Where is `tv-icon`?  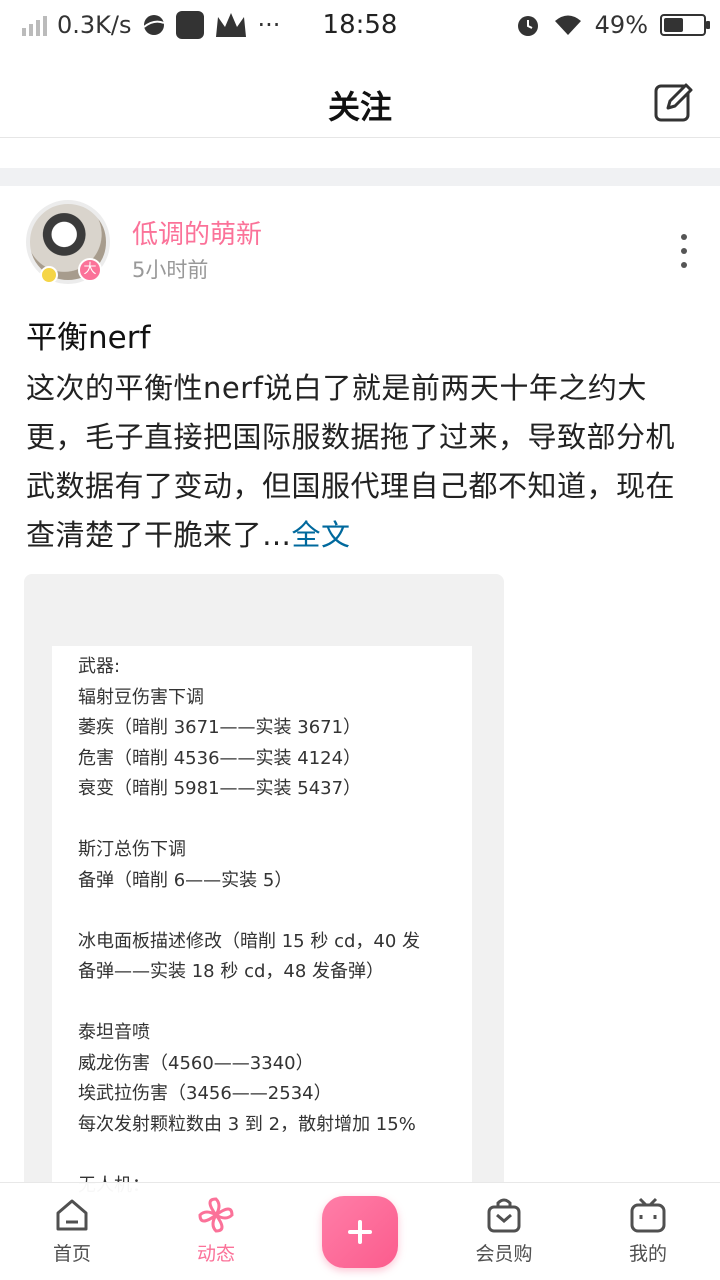
tv-icon is located at coordinates (648, 1215).